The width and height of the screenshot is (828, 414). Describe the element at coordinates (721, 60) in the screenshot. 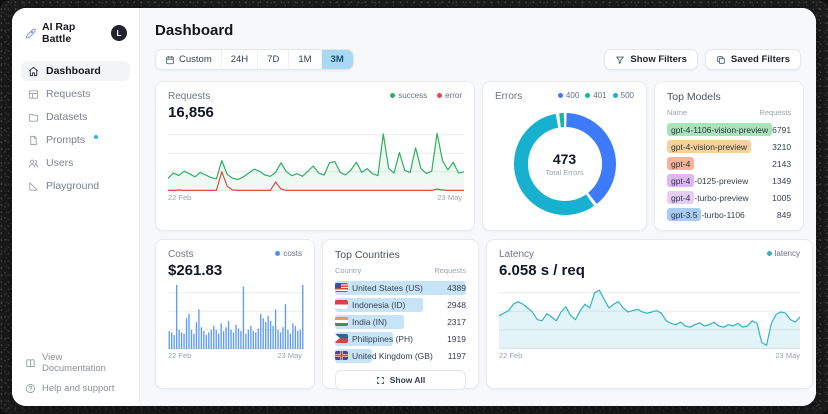

I see `copy-icon` at that location.